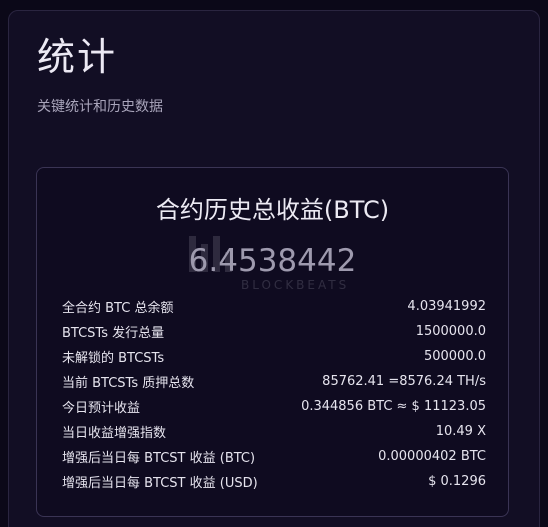 Image resolution: width=548 pixels, height=527 pixels. What do you see at coordinates (274, 431) in the screenshot?
I see `stat-row-boost-index: 当日收益增强指数 10.49 X` at bounding box center [274, 431].